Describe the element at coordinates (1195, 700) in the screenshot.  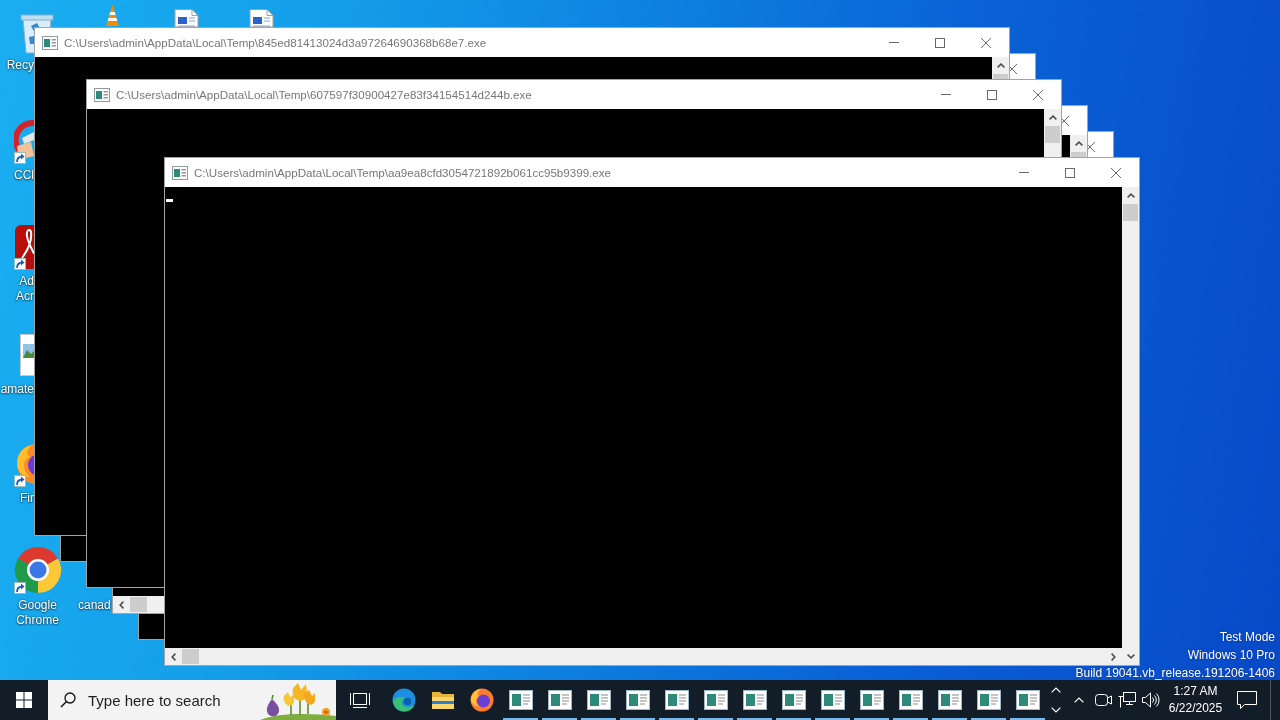
I see `clock-button: 1:27 AM 6/22/2025` at that location.